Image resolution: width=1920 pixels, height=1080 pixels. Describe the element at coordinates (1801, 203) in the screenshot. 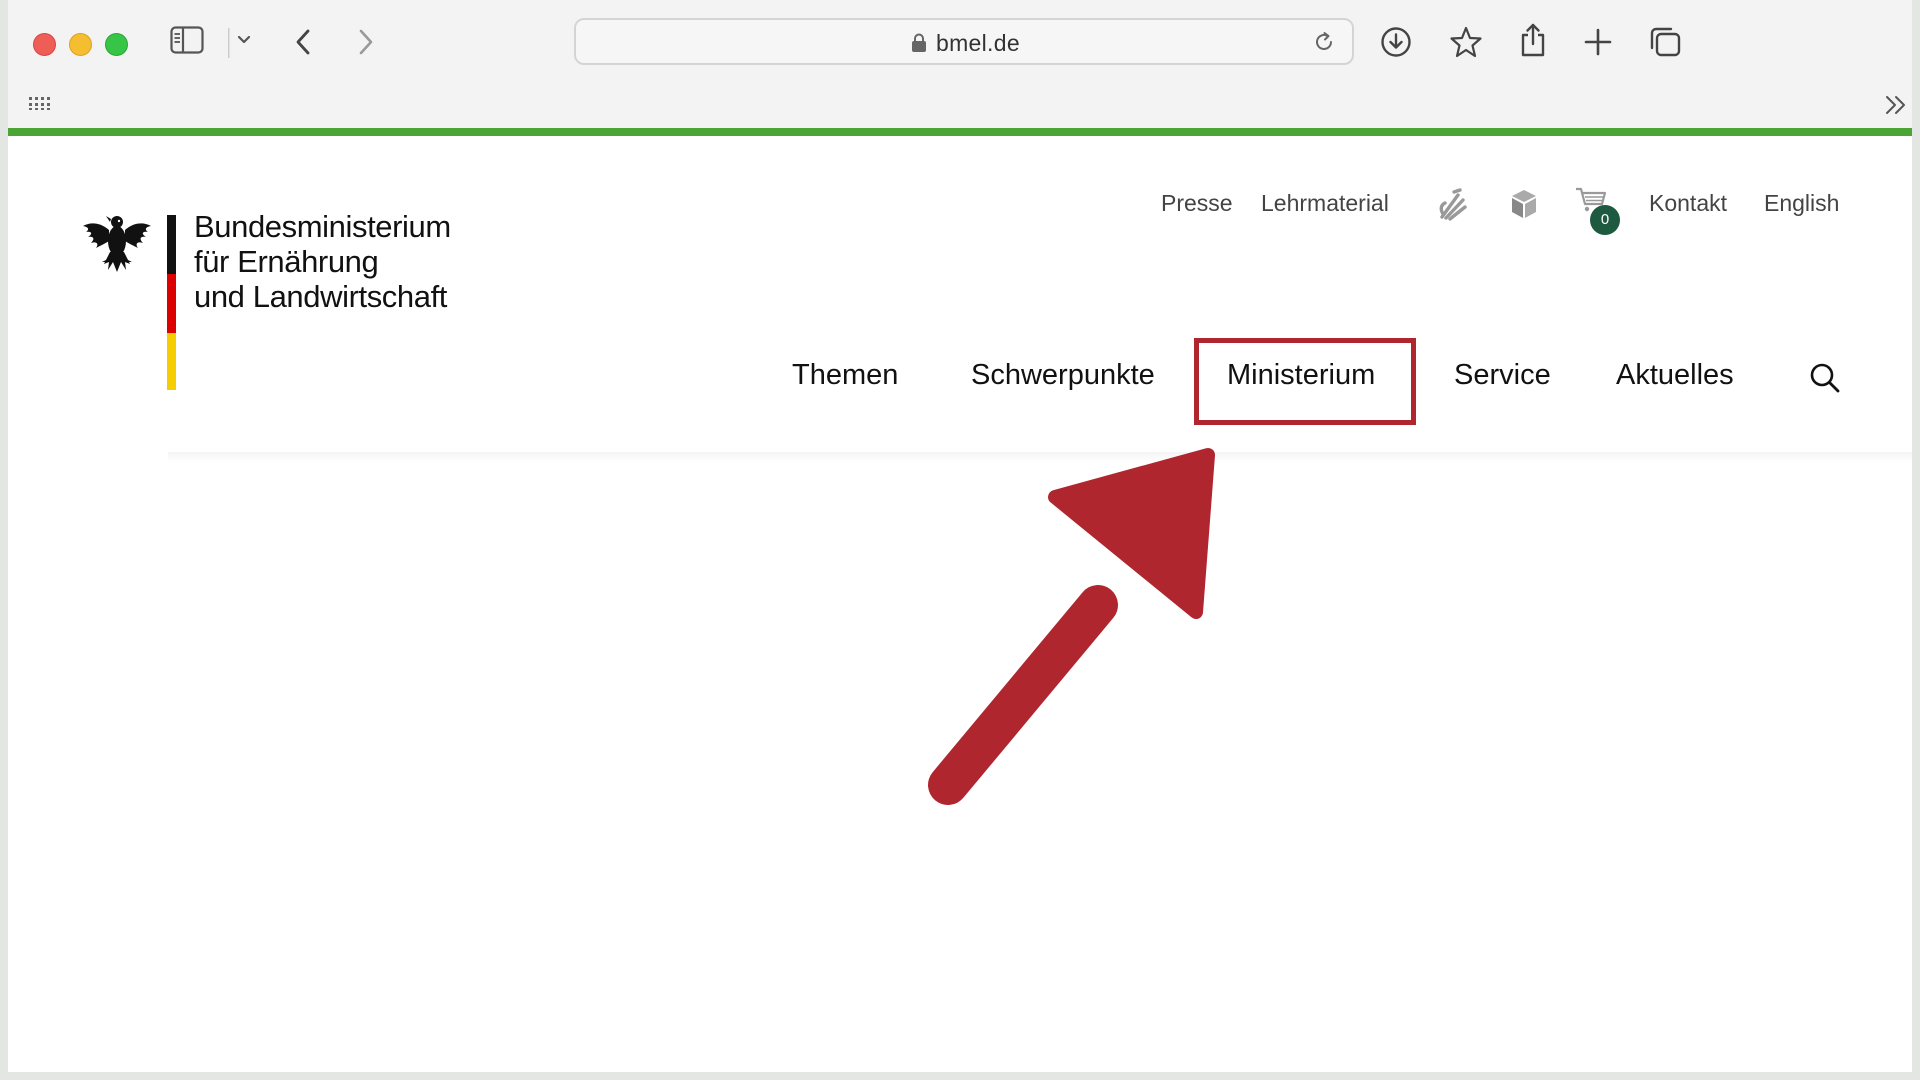

I see `meta-link-english: English` at that location.